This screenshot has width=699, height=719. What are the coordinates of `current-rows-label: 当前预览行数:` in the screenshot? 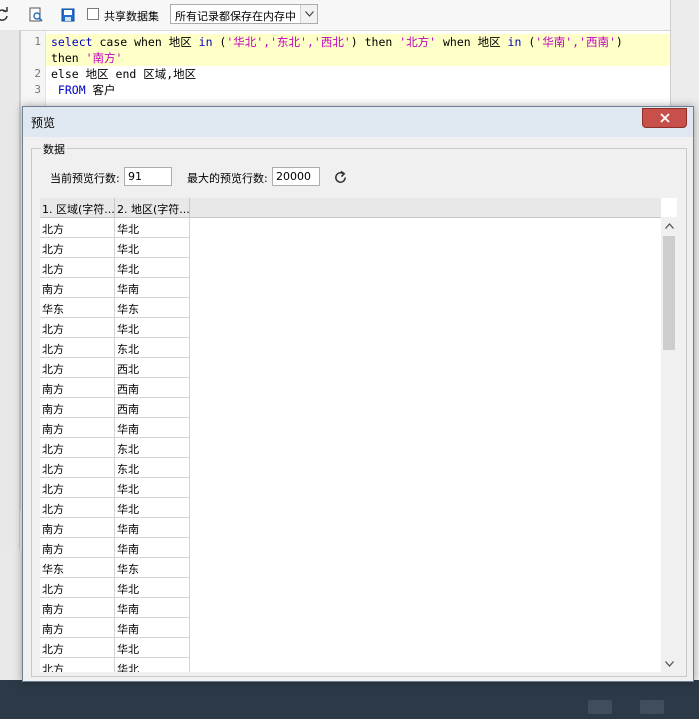 It's located at (85, 178).